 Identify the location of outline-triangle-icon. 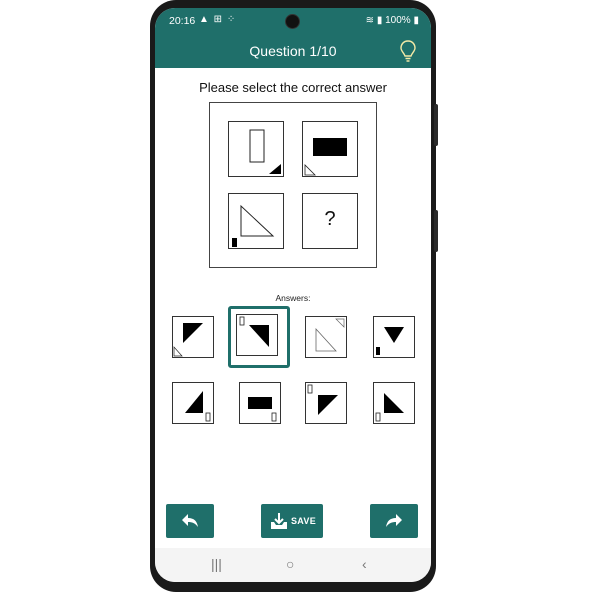
(253, 225).